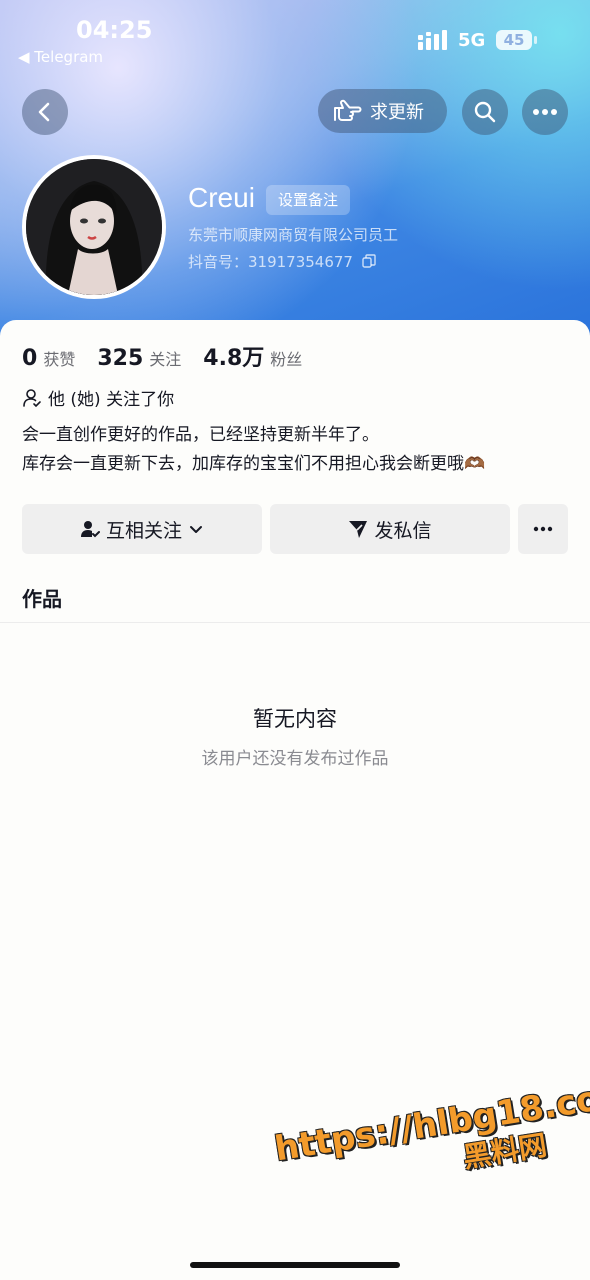 The width and height of the screenshot is (590, 1280). Describe the element at coordinates (369, 261) in the screenshot. I see `copy-icon` at that location.